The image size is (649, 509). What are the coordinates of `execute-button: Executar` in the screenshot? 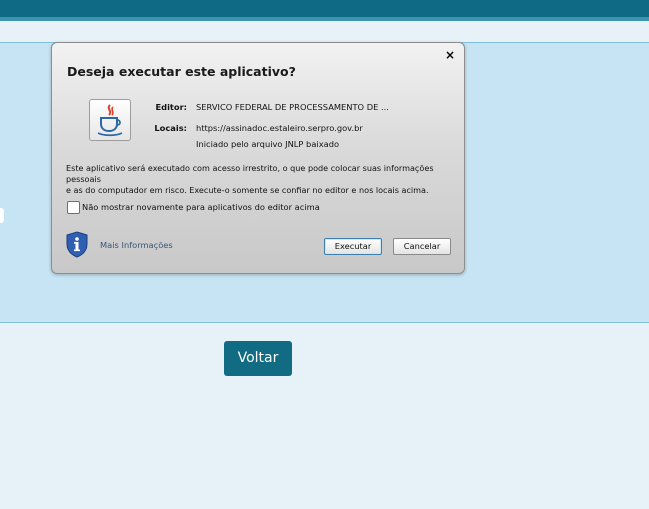 It's located at (353, 246).